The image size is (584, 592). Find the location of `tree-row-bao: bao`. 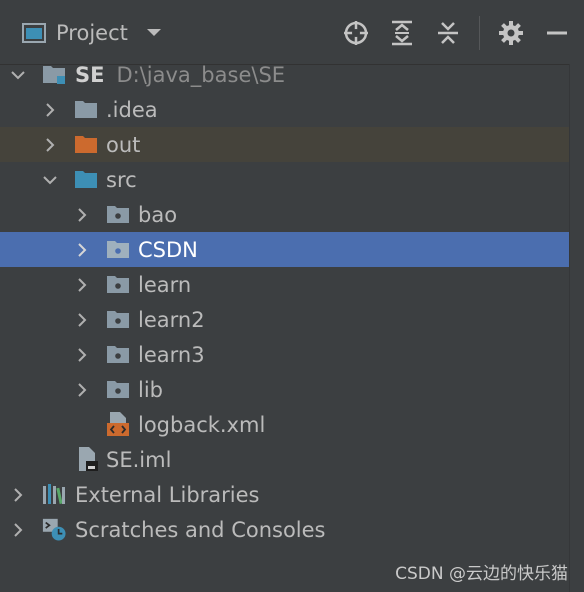

tree-row-bao: bao is located at coordinates (285, 214).